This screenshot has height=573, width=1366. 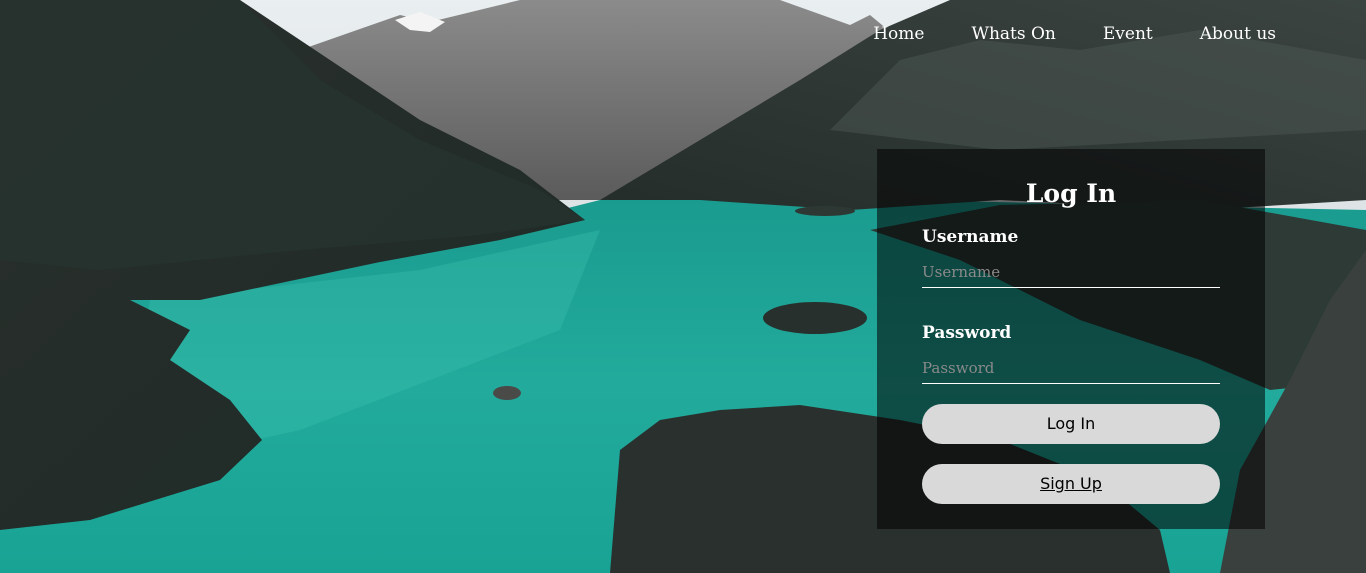 I want to click on nav-home-link: Home, so click(x=898, y=34).